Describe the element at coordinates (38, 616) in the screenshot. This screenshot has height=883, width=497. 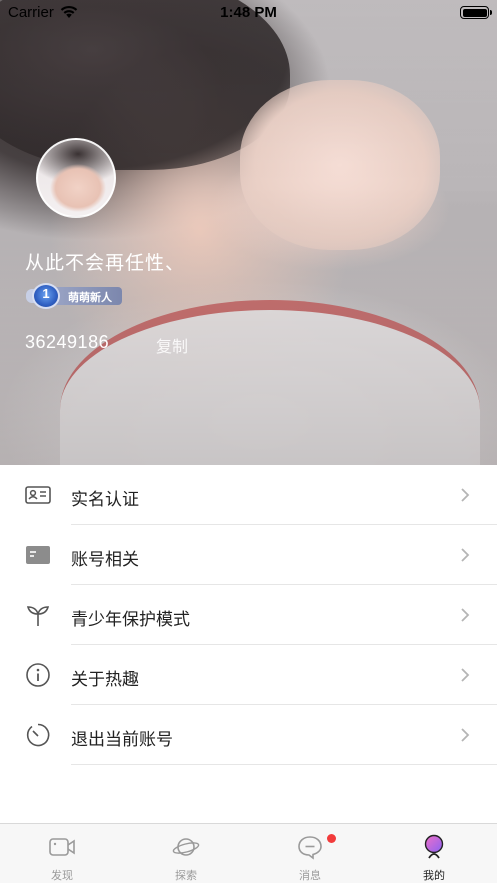
I see `sprout-icon` at that location.